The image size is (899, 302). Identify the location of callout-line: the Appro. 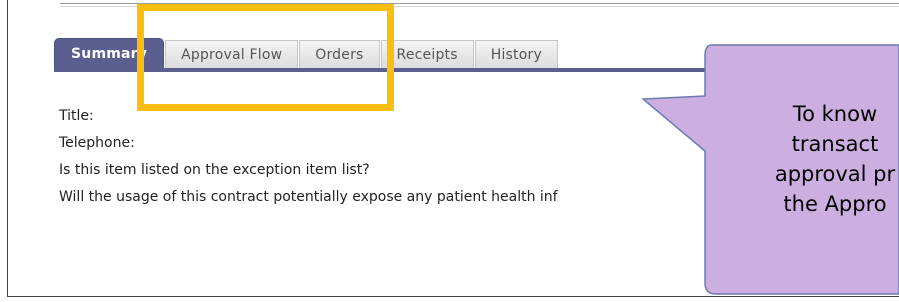
(835, 204).